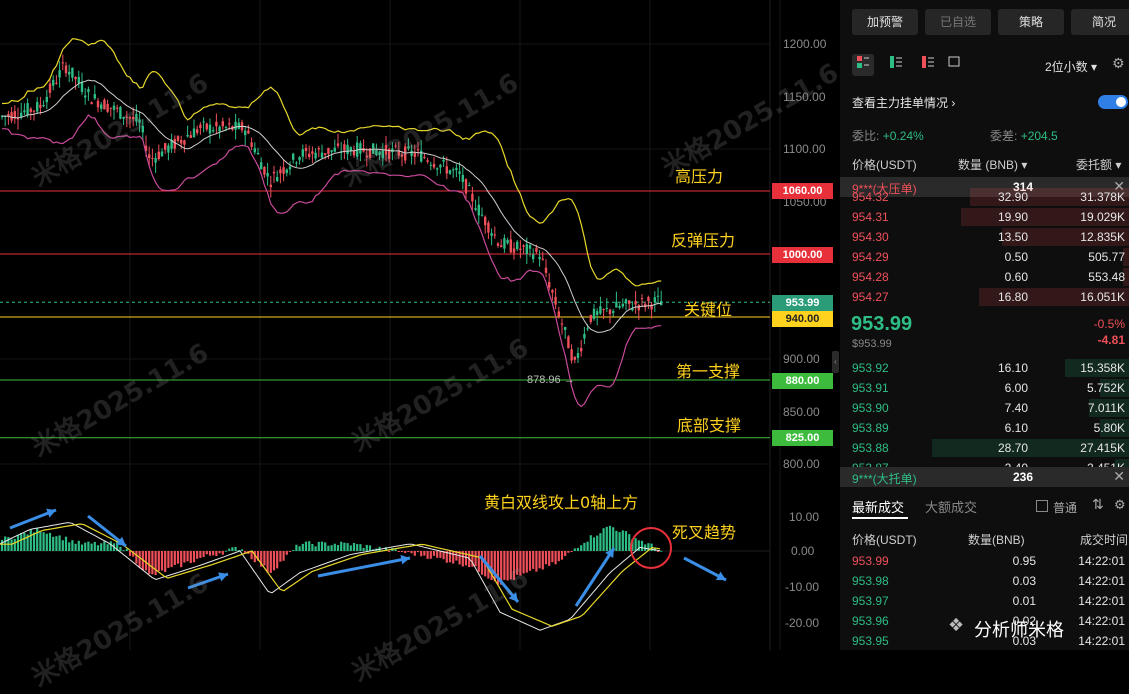 The image size is (1129, 694). I want to click on filter-icon: ⇅, so click(1098, 504).